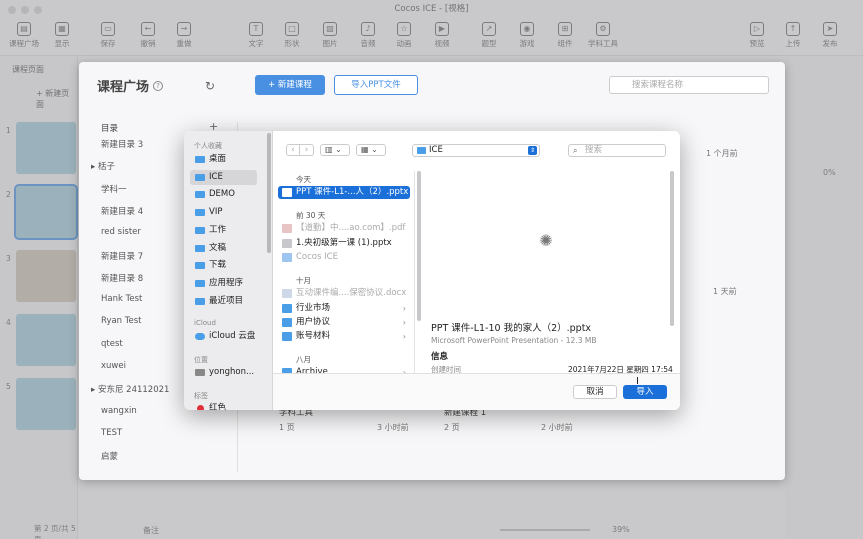 This screenshot has width=863, height=539. Describe the element at coordinates (303, 360) in the screenshot. I see `file-group-header: 八月` at that location.